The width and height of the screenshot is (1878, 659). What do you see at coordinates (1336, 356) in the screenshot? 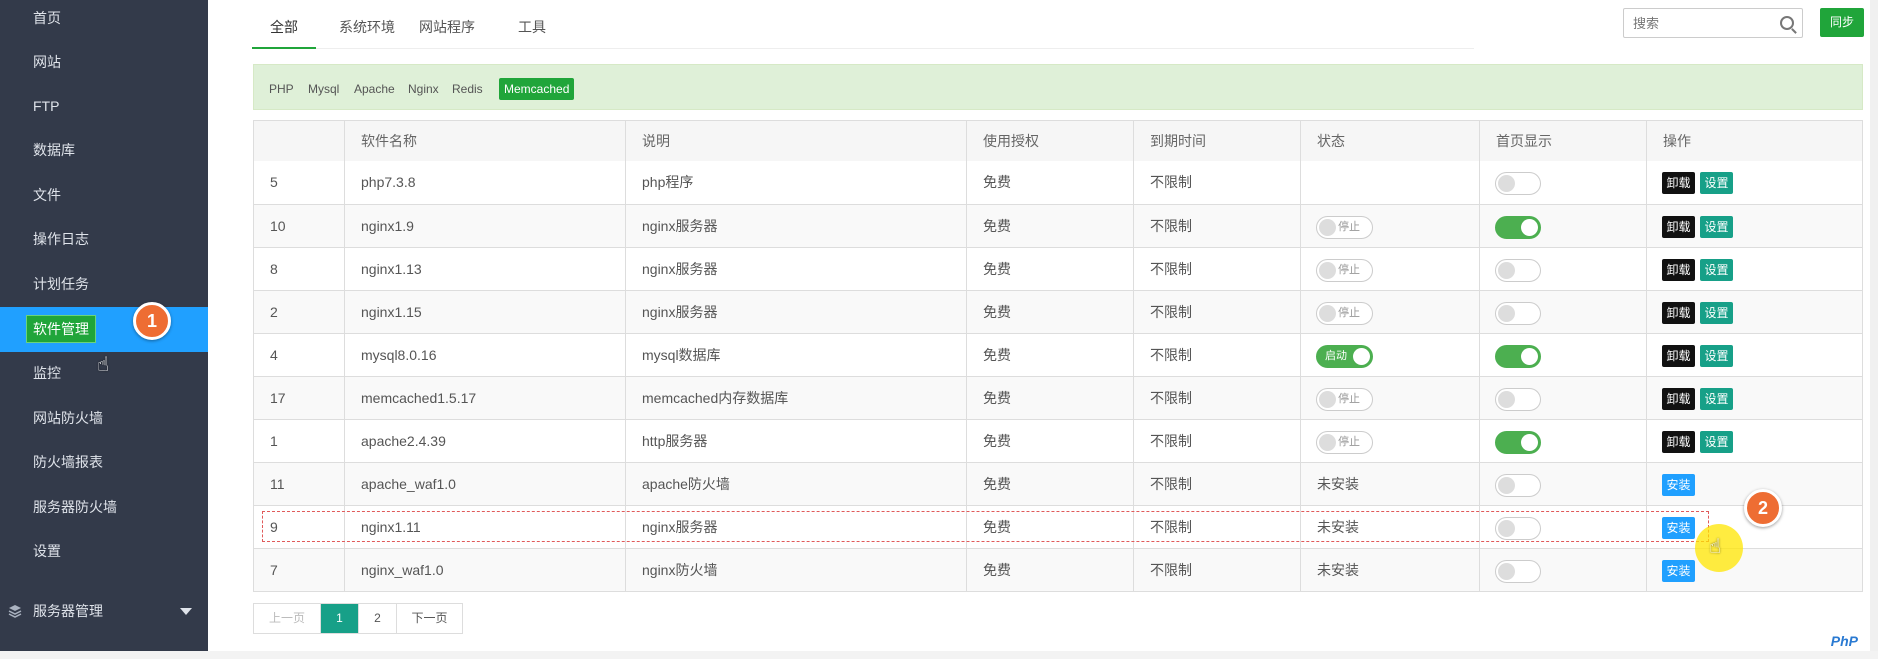
I see `status-label: 启动` at bounding box center [1336, 356].